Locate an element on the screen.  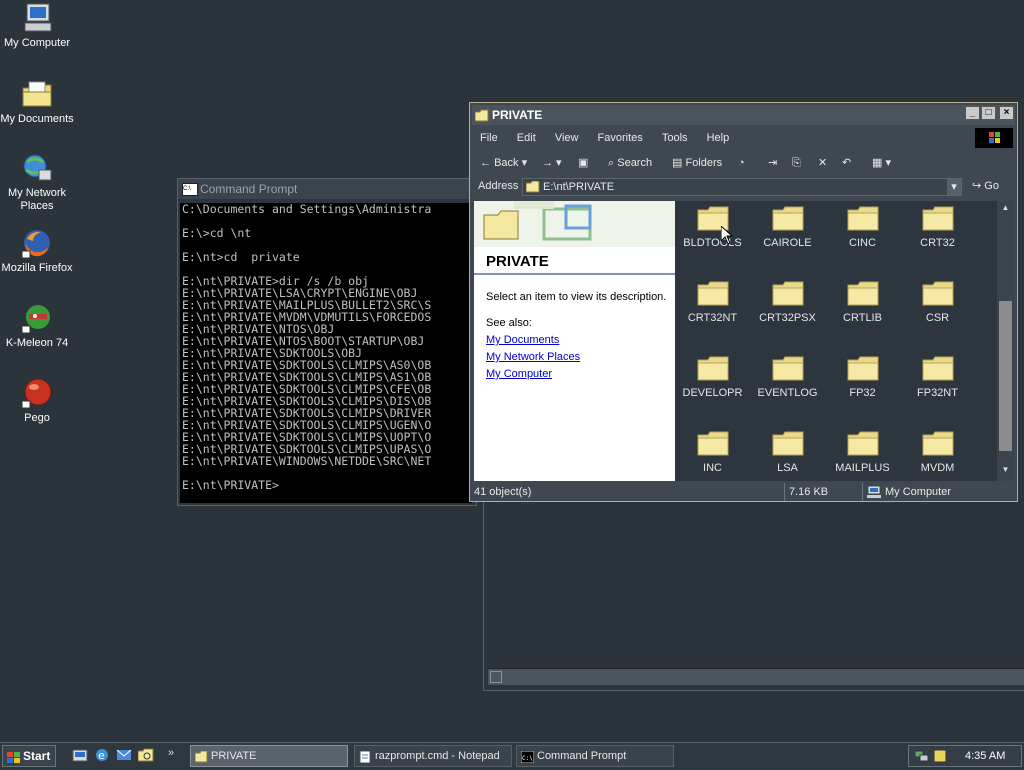
desktop-icon-label: My Computer is located at coordinates (37, 43).